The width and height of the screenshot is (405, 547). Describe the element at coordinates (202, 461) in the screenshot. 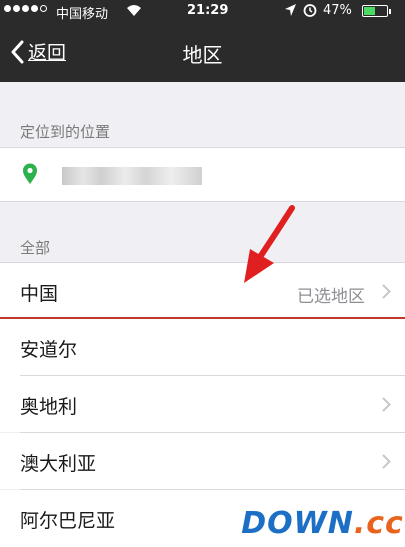

I see `region-item-australia: 澳大利亚` at that location.